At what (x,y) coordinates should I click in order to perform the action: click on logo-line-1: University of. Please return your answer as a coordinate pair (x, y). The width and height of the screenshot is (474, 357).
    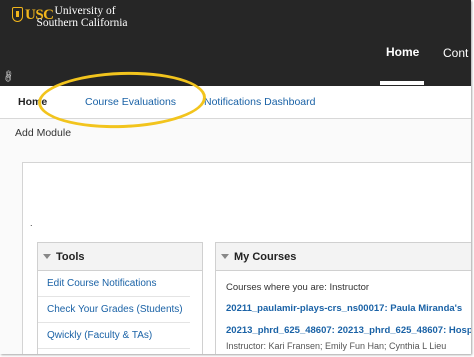
    Looking at the image, I should click on (85, 11).